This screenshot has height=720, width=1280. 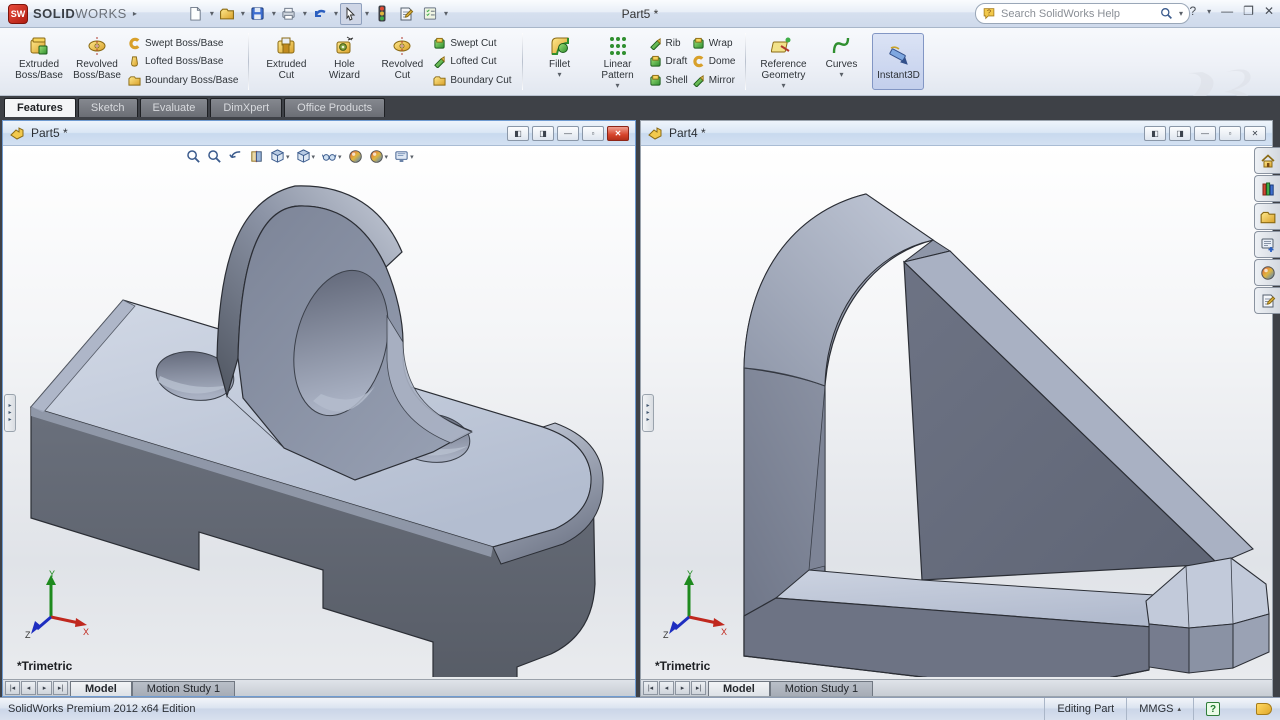 I want to click on appearances-scenes-icon, so click(x=1267, y=272).